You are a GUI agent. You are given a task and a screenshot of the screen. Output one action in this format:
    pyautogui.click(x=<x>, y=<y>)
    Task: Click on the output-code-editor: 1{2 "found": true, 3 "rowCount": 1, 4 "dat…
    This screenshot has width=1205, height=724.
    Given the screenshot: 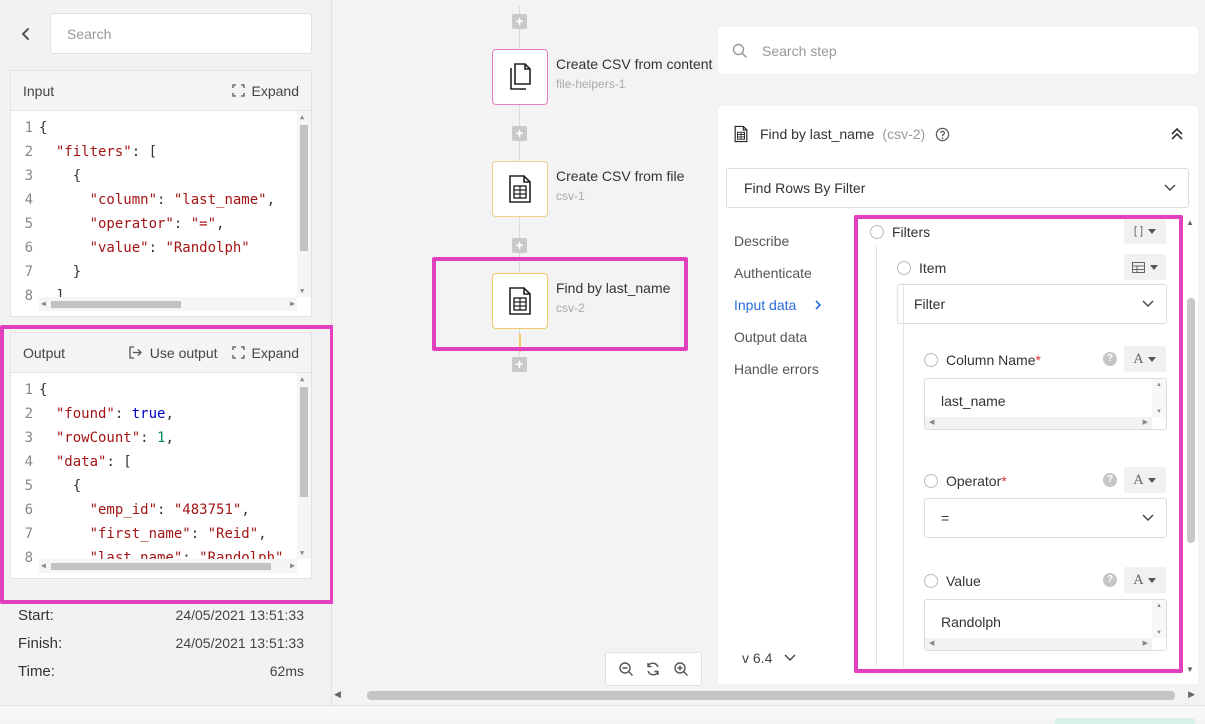 What is the action you would take?
    pyautogui.click(x=161, y=473)
    